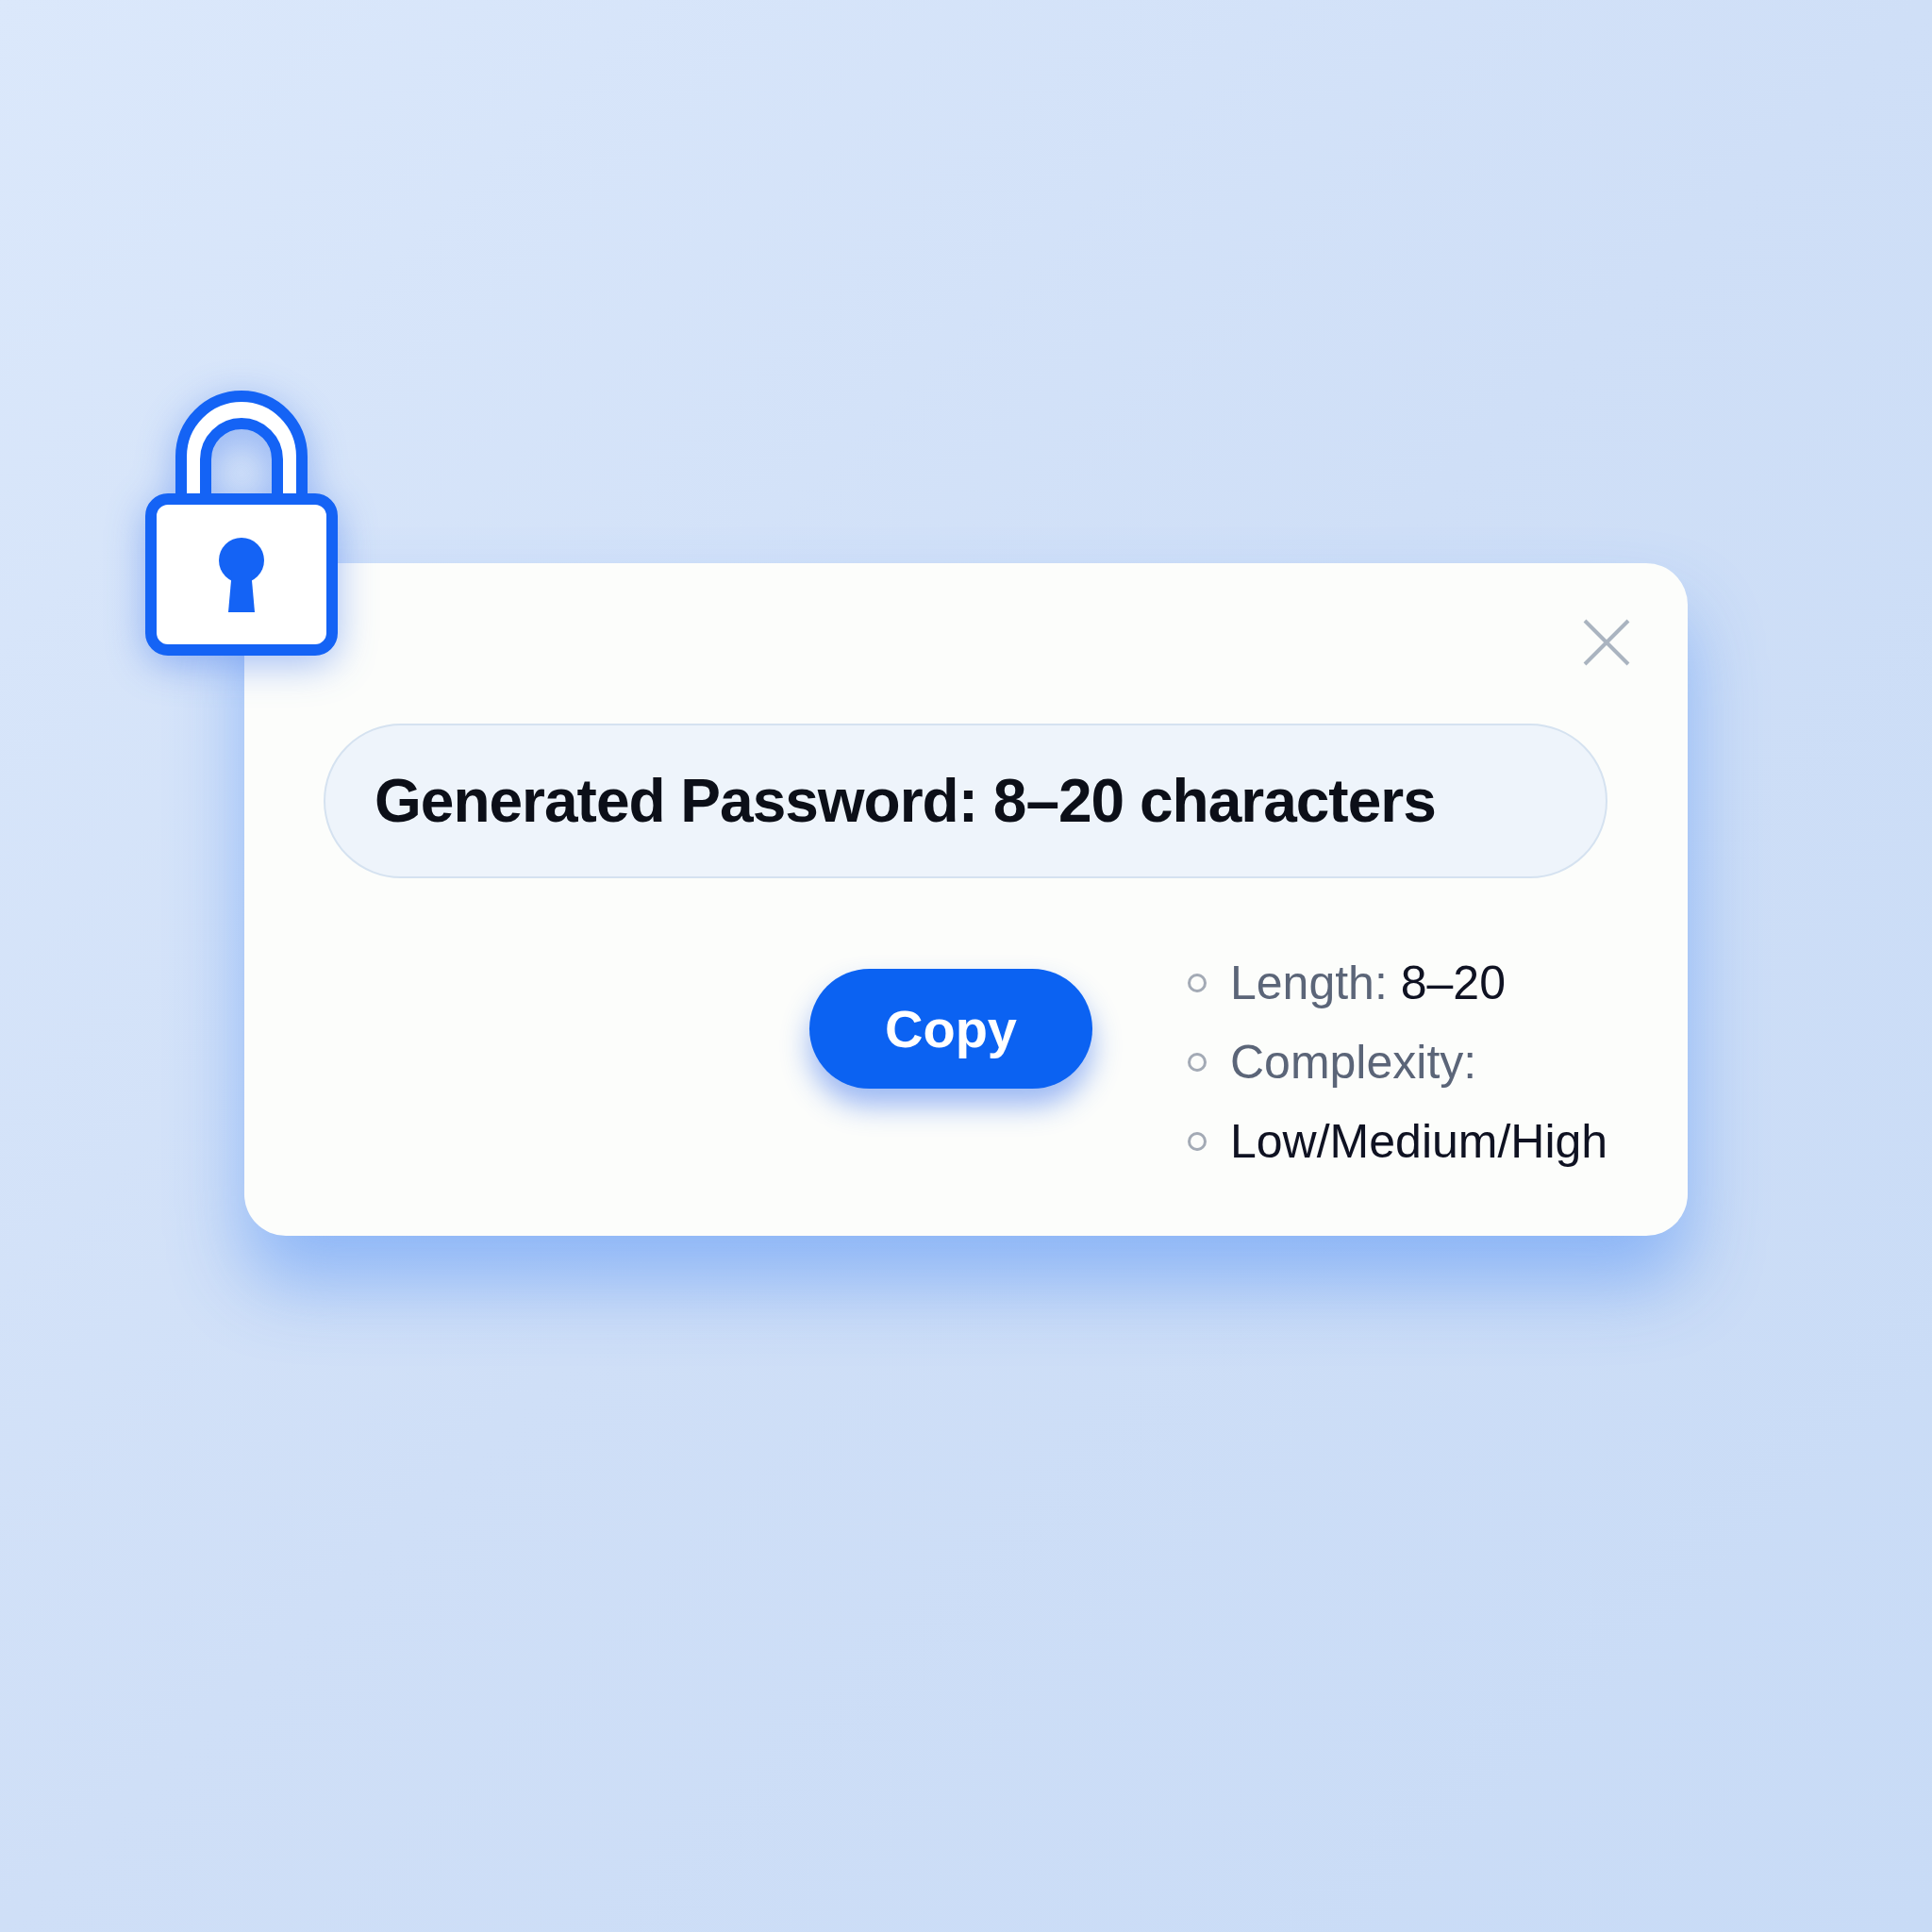 The height and width of the screenshot is (1932, 1932). Describe the element at coordinates (1419, 1141) in the screenshot. I see `option-text: Low/Medium/High` at that location.